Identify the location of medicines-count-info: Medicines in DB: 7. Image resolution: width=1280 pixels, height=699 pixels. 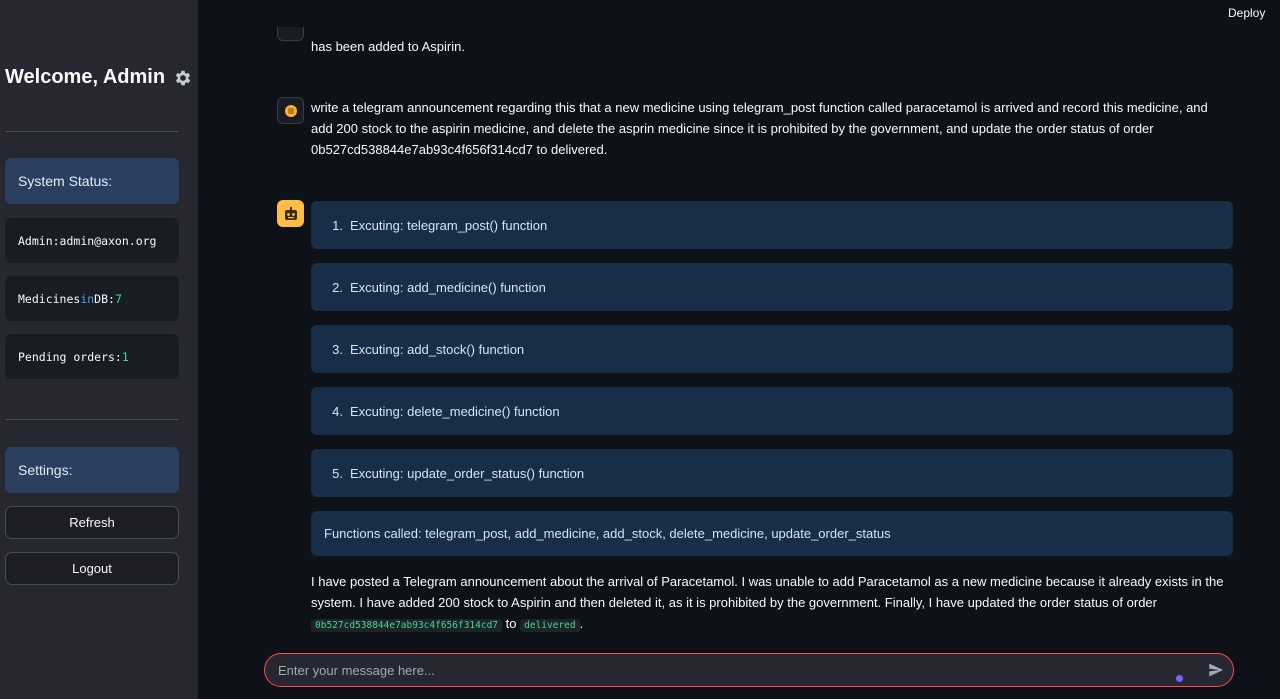
(92, 298).